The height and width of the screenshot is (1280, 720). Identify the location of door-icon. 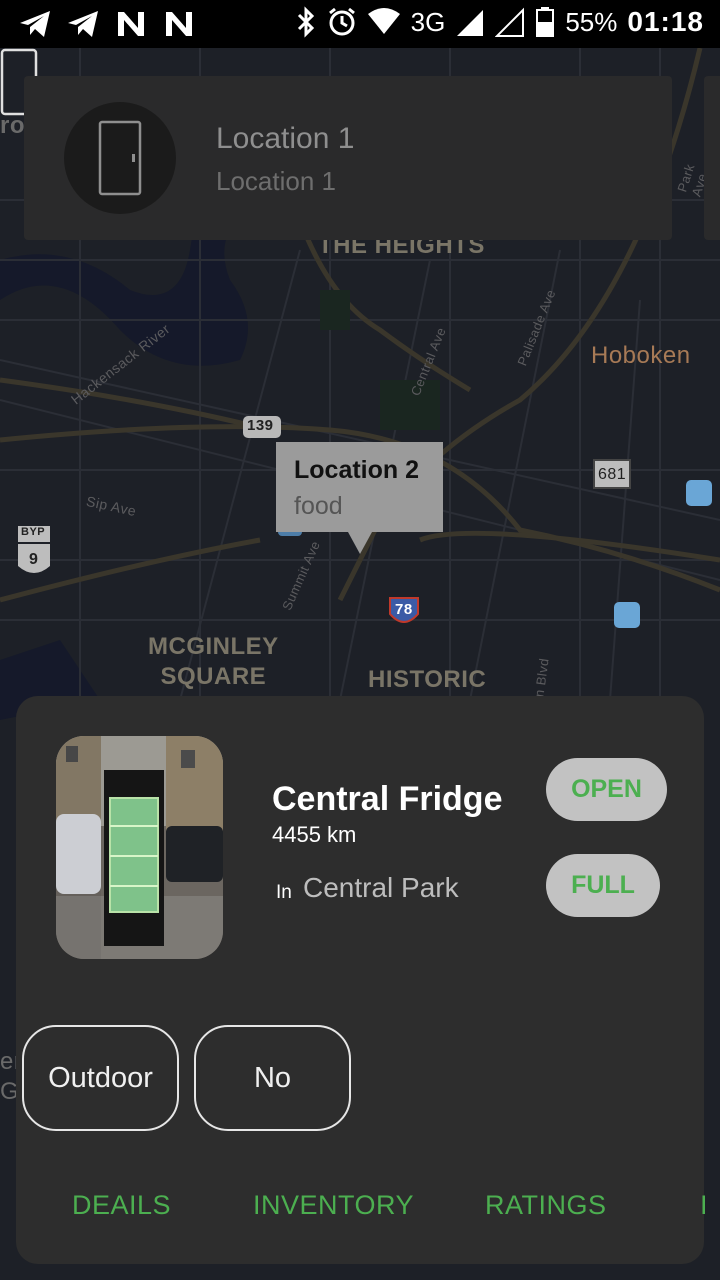
(120, 158).